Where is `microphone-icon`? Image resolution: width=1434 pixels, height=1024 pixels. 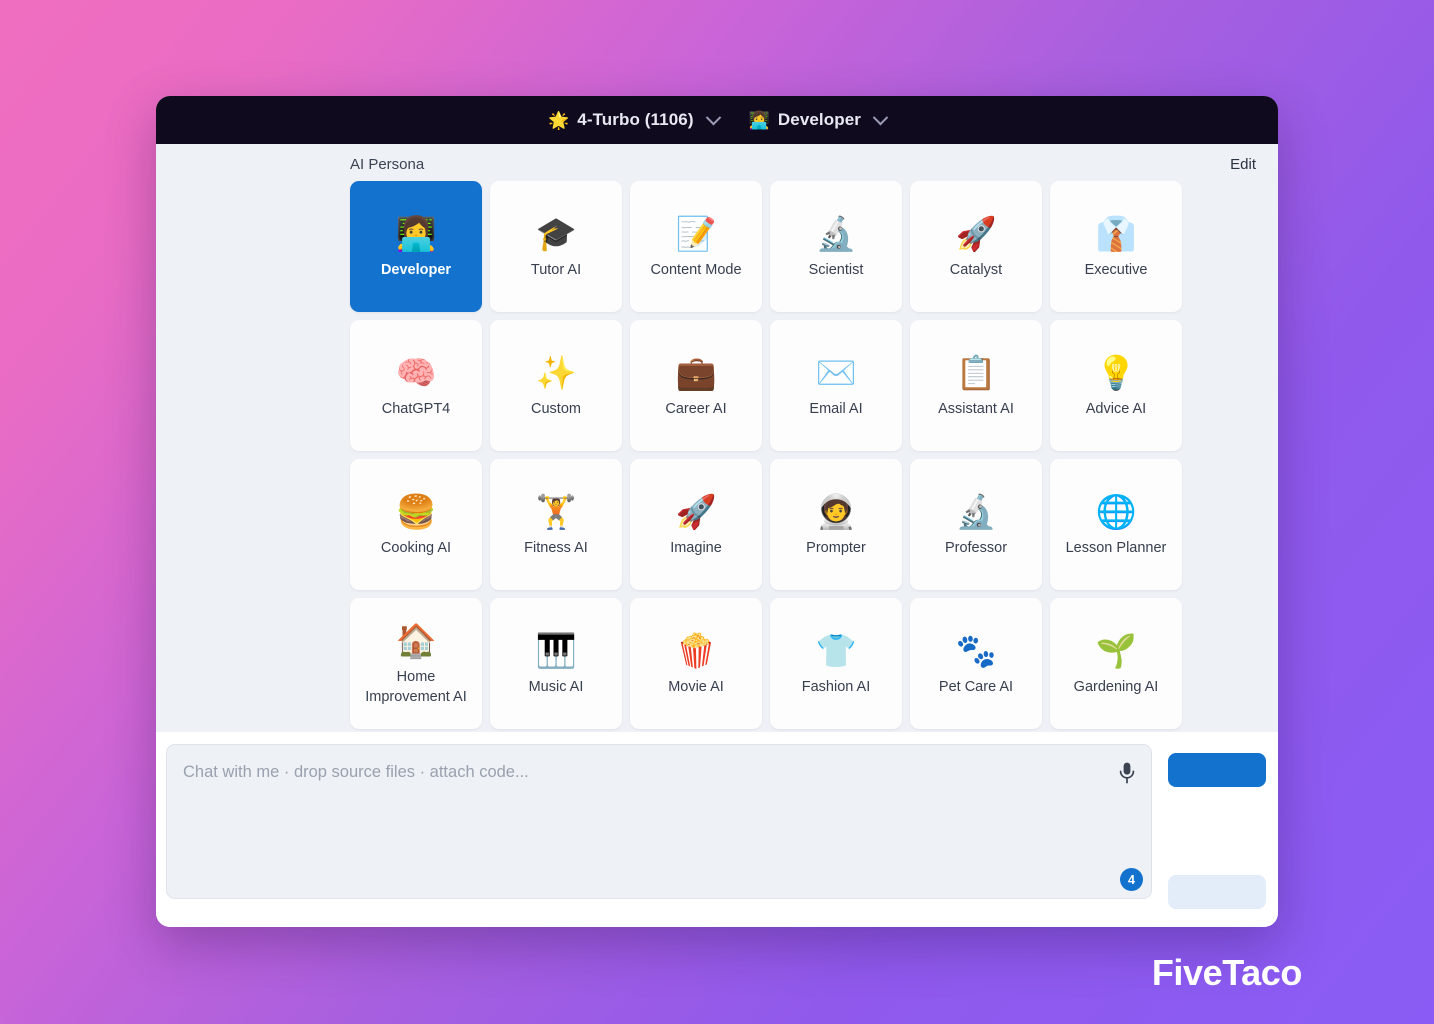
microphone-icon is located at coordinates (1127, 773).